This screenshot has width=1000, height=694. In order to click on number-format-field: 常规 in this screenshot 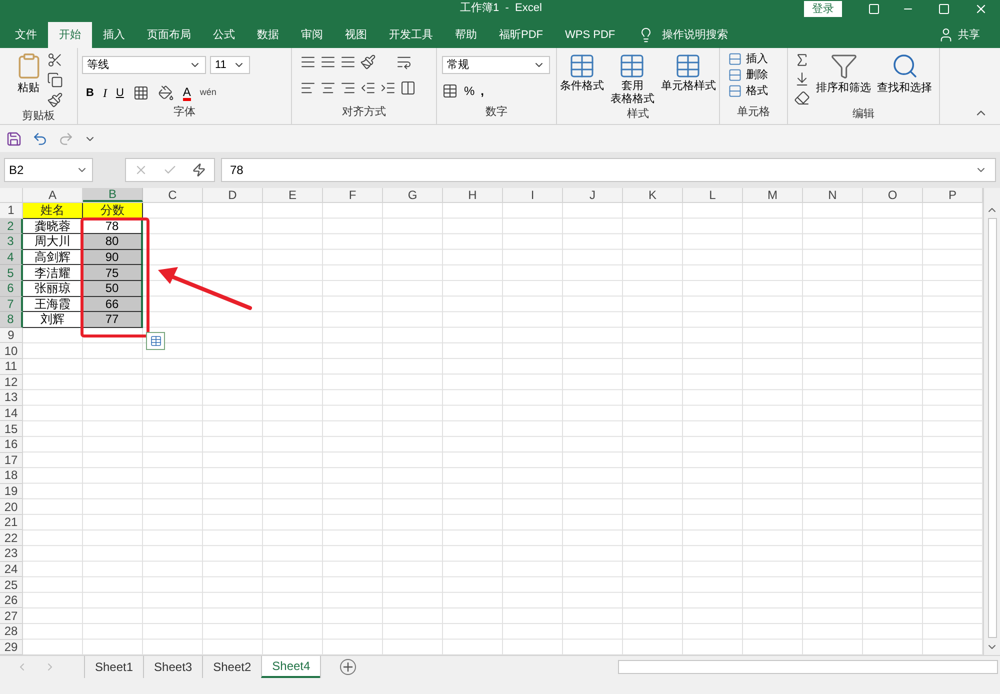, I will do `click(496, 65)`.